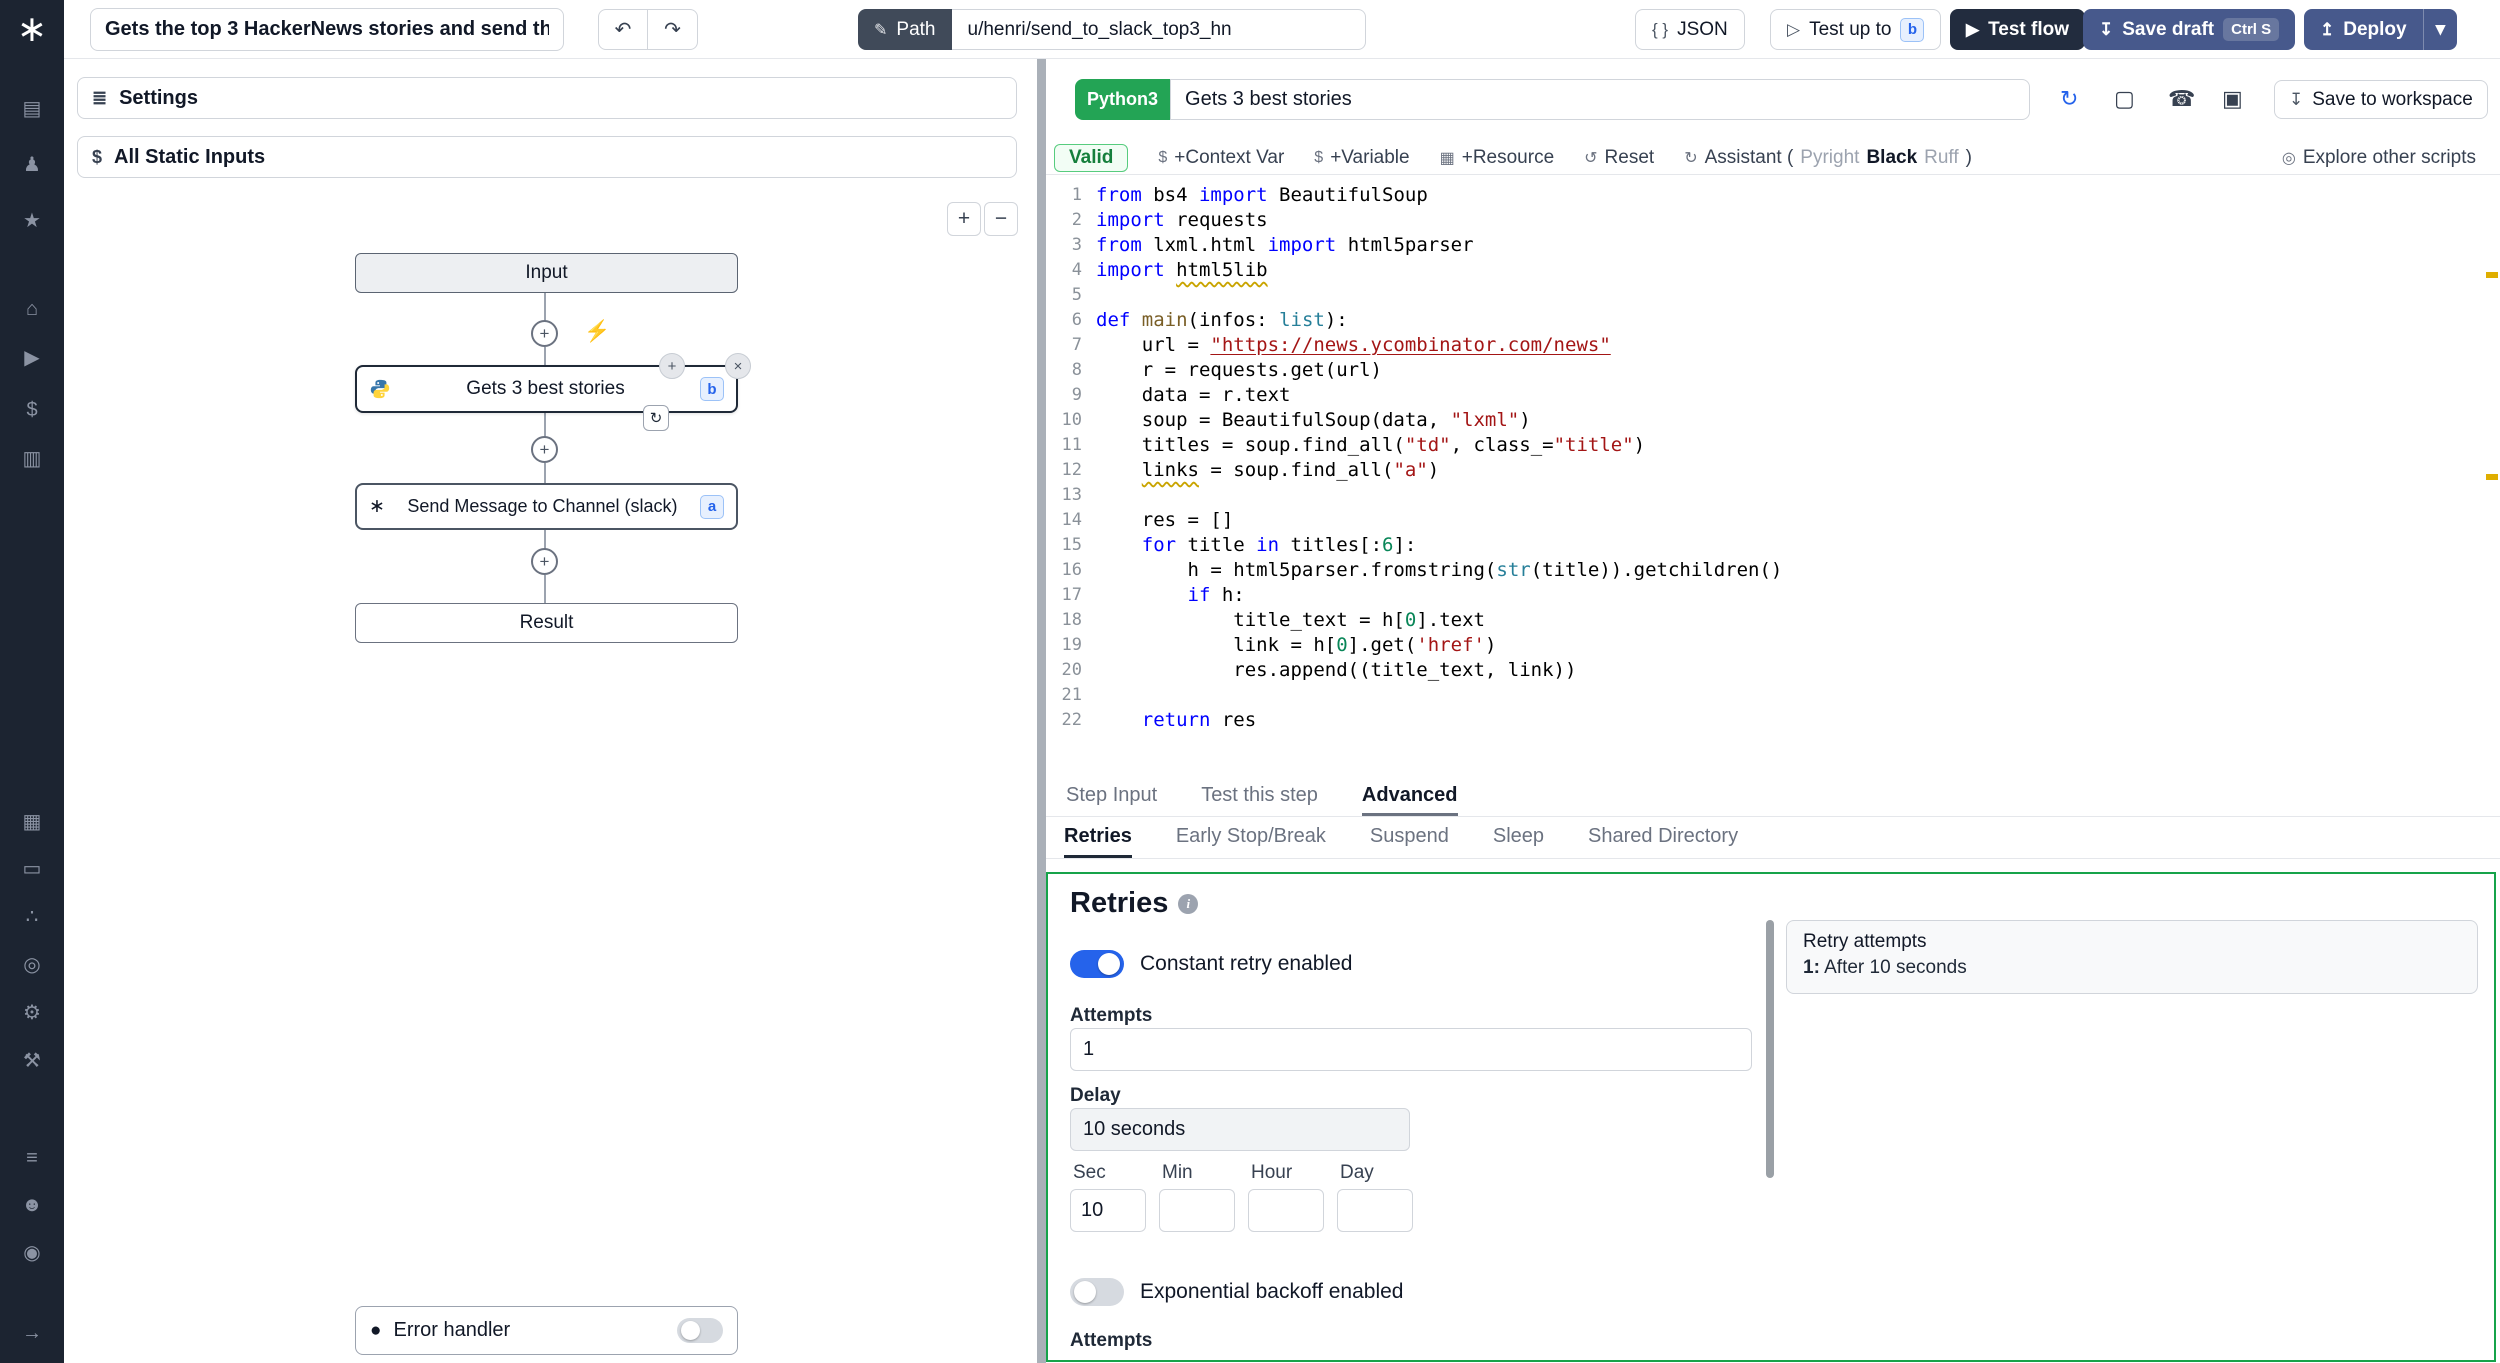 This screenshot has height=1363, width=2500. Describe the element at coordinates (623, 29) in the screenshot. I see `undo-button: ↶` at that location.